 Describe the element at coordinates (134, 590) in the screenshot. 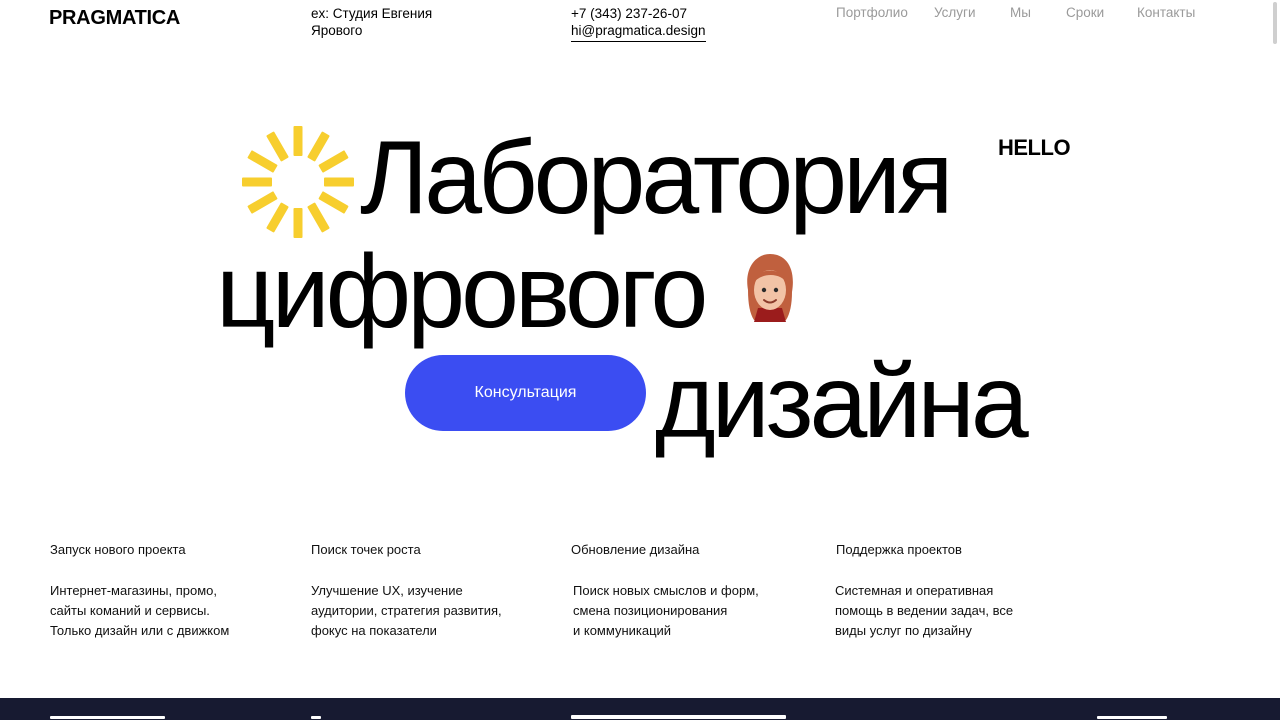

I see `feature-desc-line: Интернет-магазины, промо,` at that location.